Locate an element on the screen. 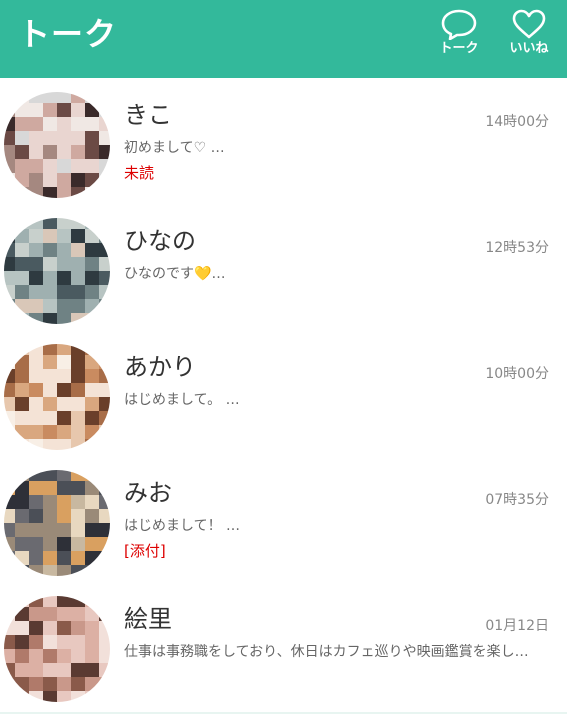  app-header: トーク トーク いいね is located at coordinates (283, 39).